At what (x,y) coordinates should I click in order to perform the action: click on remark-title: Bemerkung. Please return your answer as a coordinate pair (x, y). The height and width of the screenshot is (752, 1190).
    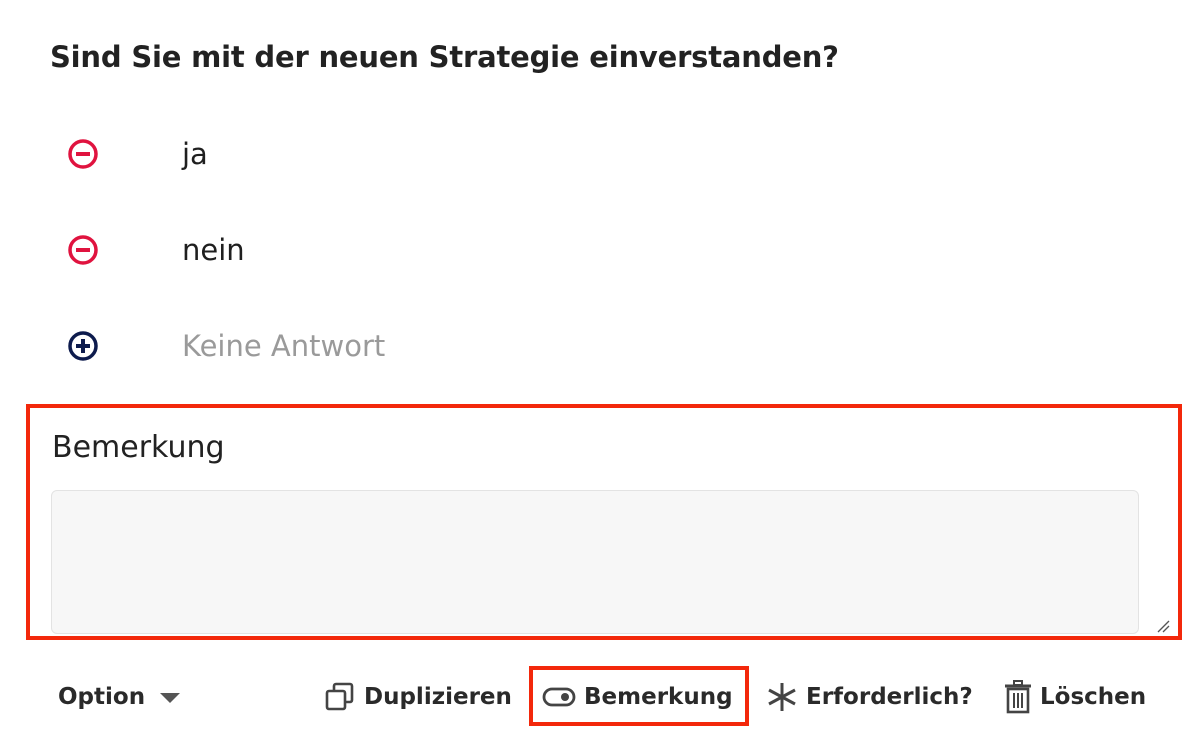
    Looking at the image, I should click on (138, 447).